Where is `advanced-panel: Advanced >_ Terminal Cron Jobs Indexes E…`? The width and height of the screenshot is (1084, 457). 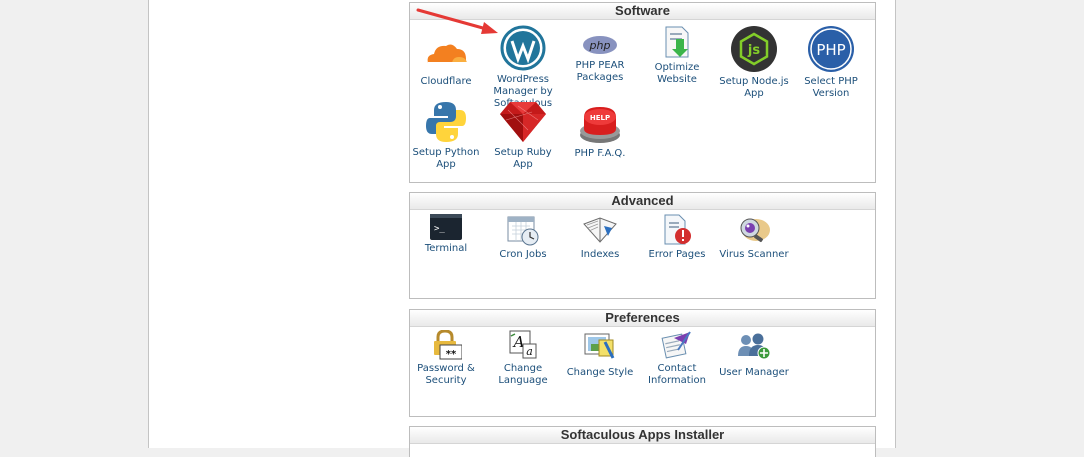
advanced-panel: Advanced >_ Terminal Cron Jobs Indexes E… is located at coordinates (642, 245).